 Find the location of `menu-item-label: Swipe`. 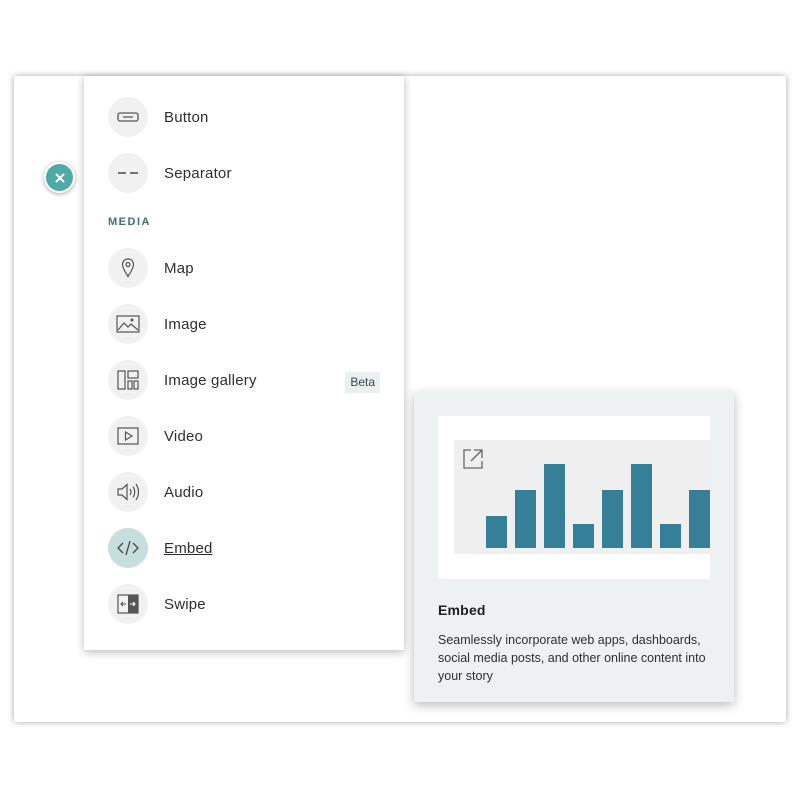

menu-item-label: Swipe is located at coordinates (185, 604).